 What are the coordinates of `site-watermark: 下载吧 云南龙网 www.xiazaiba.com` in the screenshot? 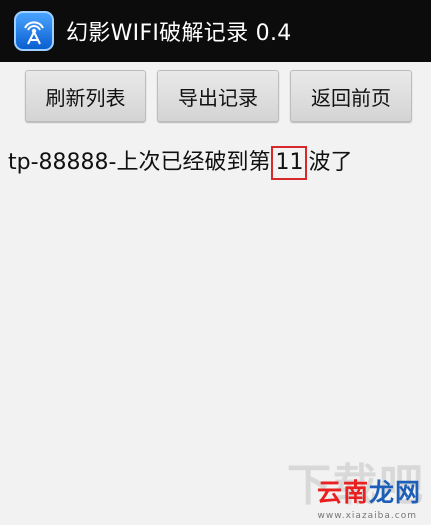 It's located at (350, 485).